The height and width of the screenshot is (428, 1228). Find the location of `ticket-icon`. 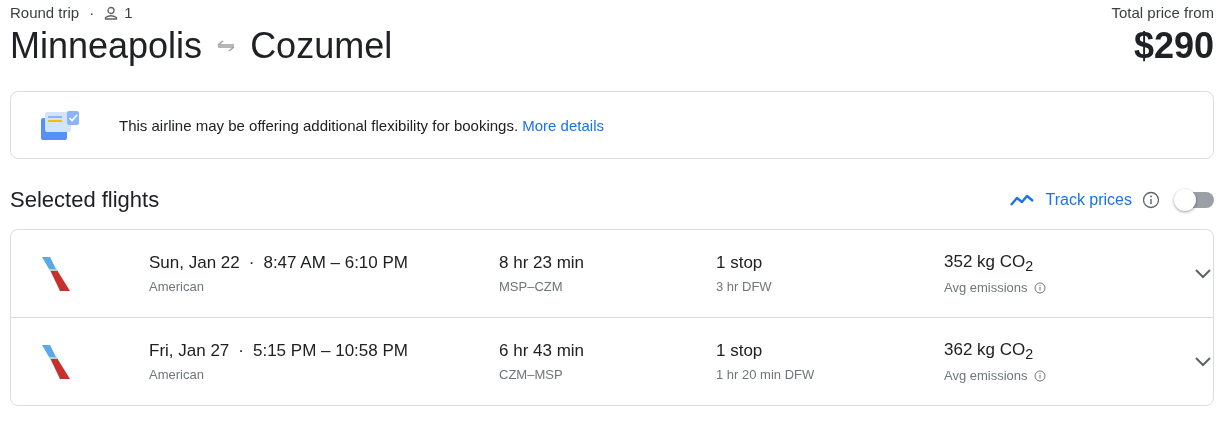

ticket-icon is located at coordinates (60, 125).